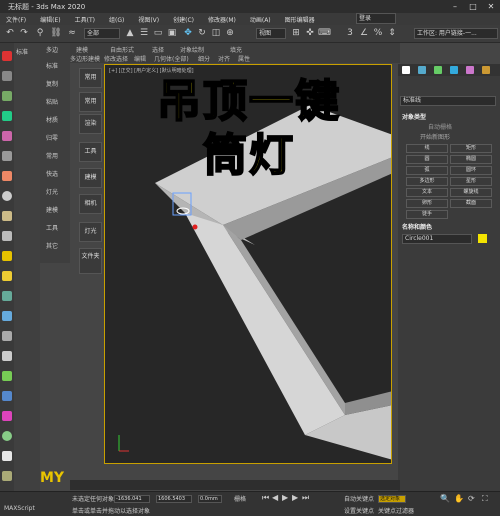 The image size is (500, 516). Describe the element at coordinates (7, 116) in the screenshot. I see `motion-icon` at that location.